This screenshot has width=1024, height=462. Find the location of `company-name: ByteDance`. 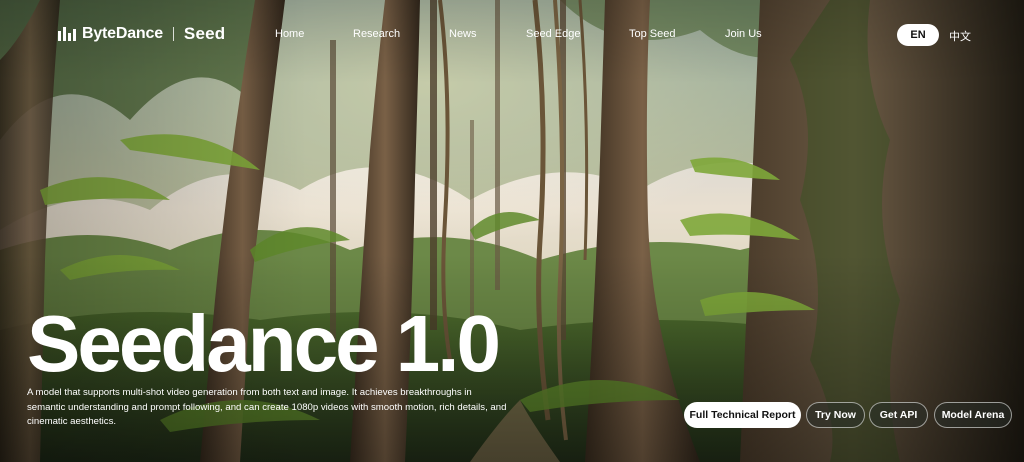

company-name: ByteDance is located at coordinates (122, 33).